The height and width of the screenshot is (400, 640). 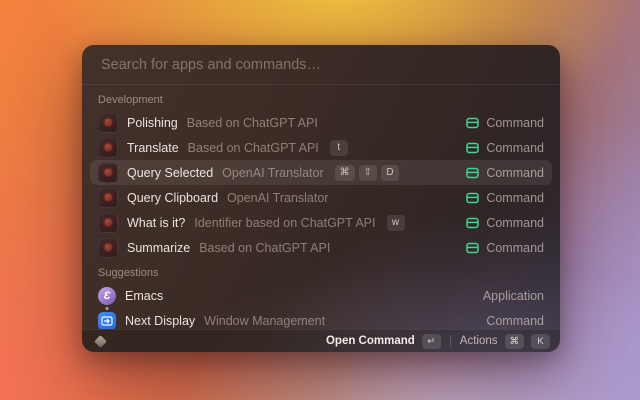 I want to click on list-item-polishing: Polishing Based on ChatGPT API Command, so click(x=321, y=122).